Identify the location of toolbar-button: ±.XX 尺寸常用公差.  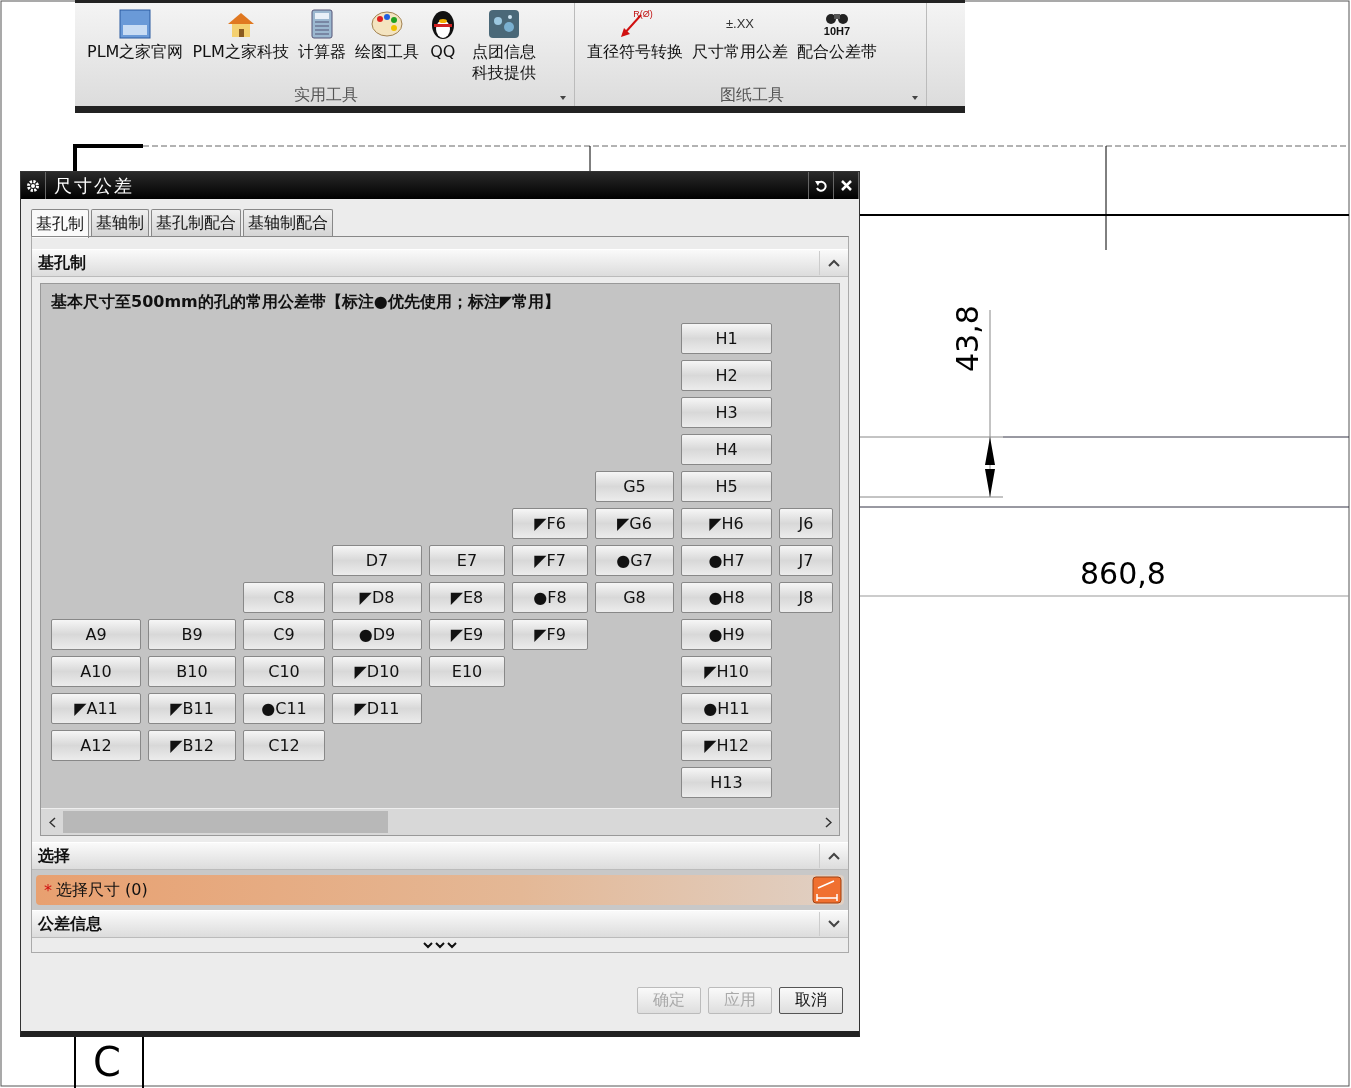
(740, 46).